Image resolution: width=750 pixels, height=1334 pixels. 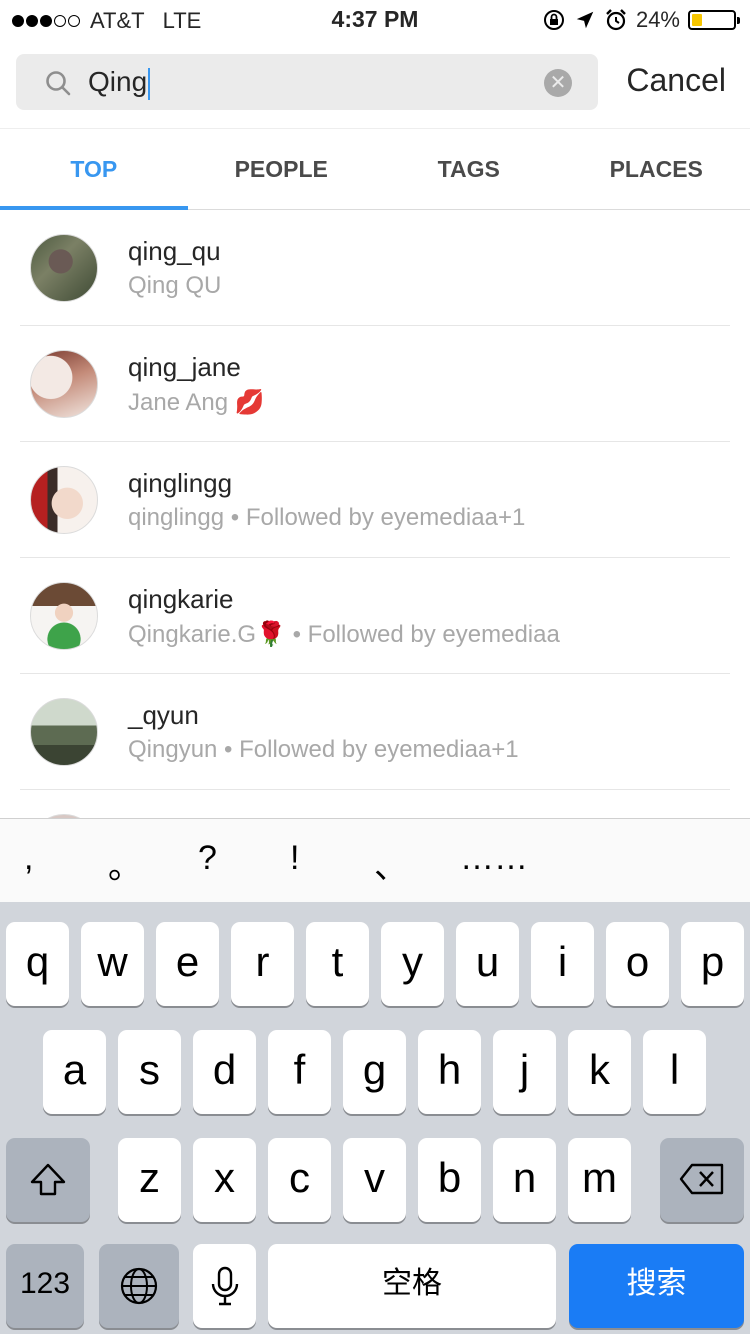 What do you see at coordinates (616, 20) in the screenshot?
I see `alarm-icon` at bounding box center [616, 20].